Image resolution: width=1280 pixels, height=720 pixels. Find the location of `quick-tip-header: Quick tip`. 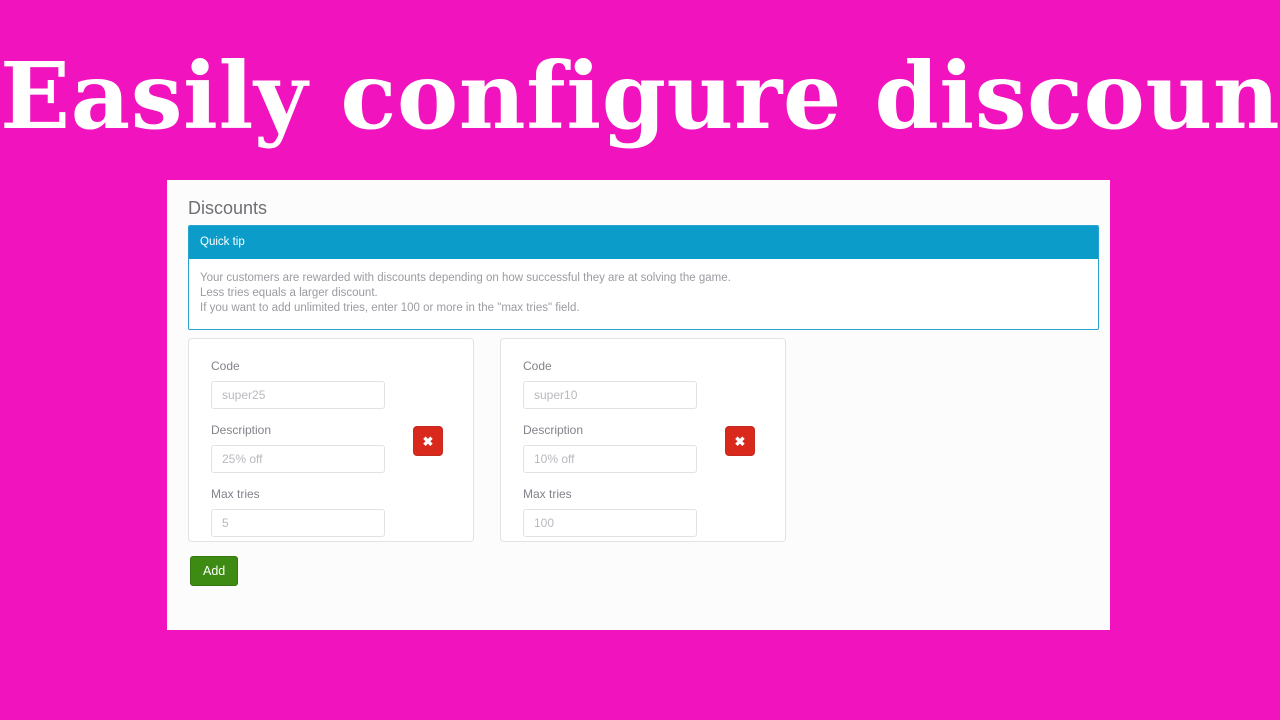

quick-tip-header: Quick tip is located at coordinates (643, 242).